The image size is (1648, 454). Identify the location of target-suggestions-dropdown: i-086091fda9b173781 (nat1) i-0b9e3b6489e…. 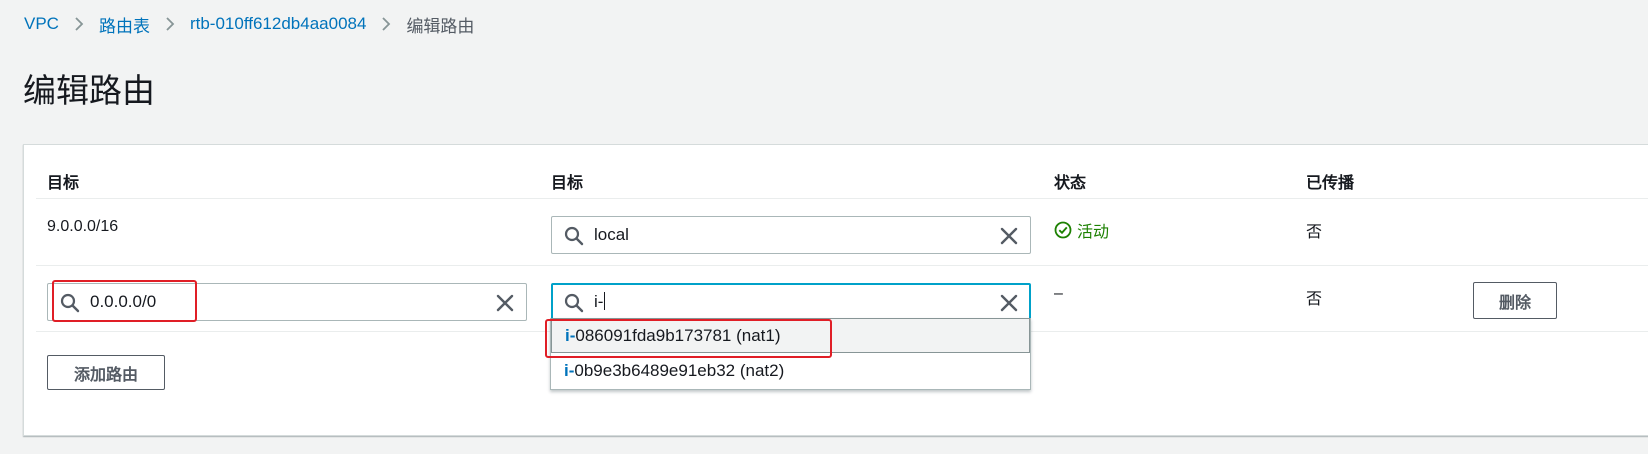
(790, 354).